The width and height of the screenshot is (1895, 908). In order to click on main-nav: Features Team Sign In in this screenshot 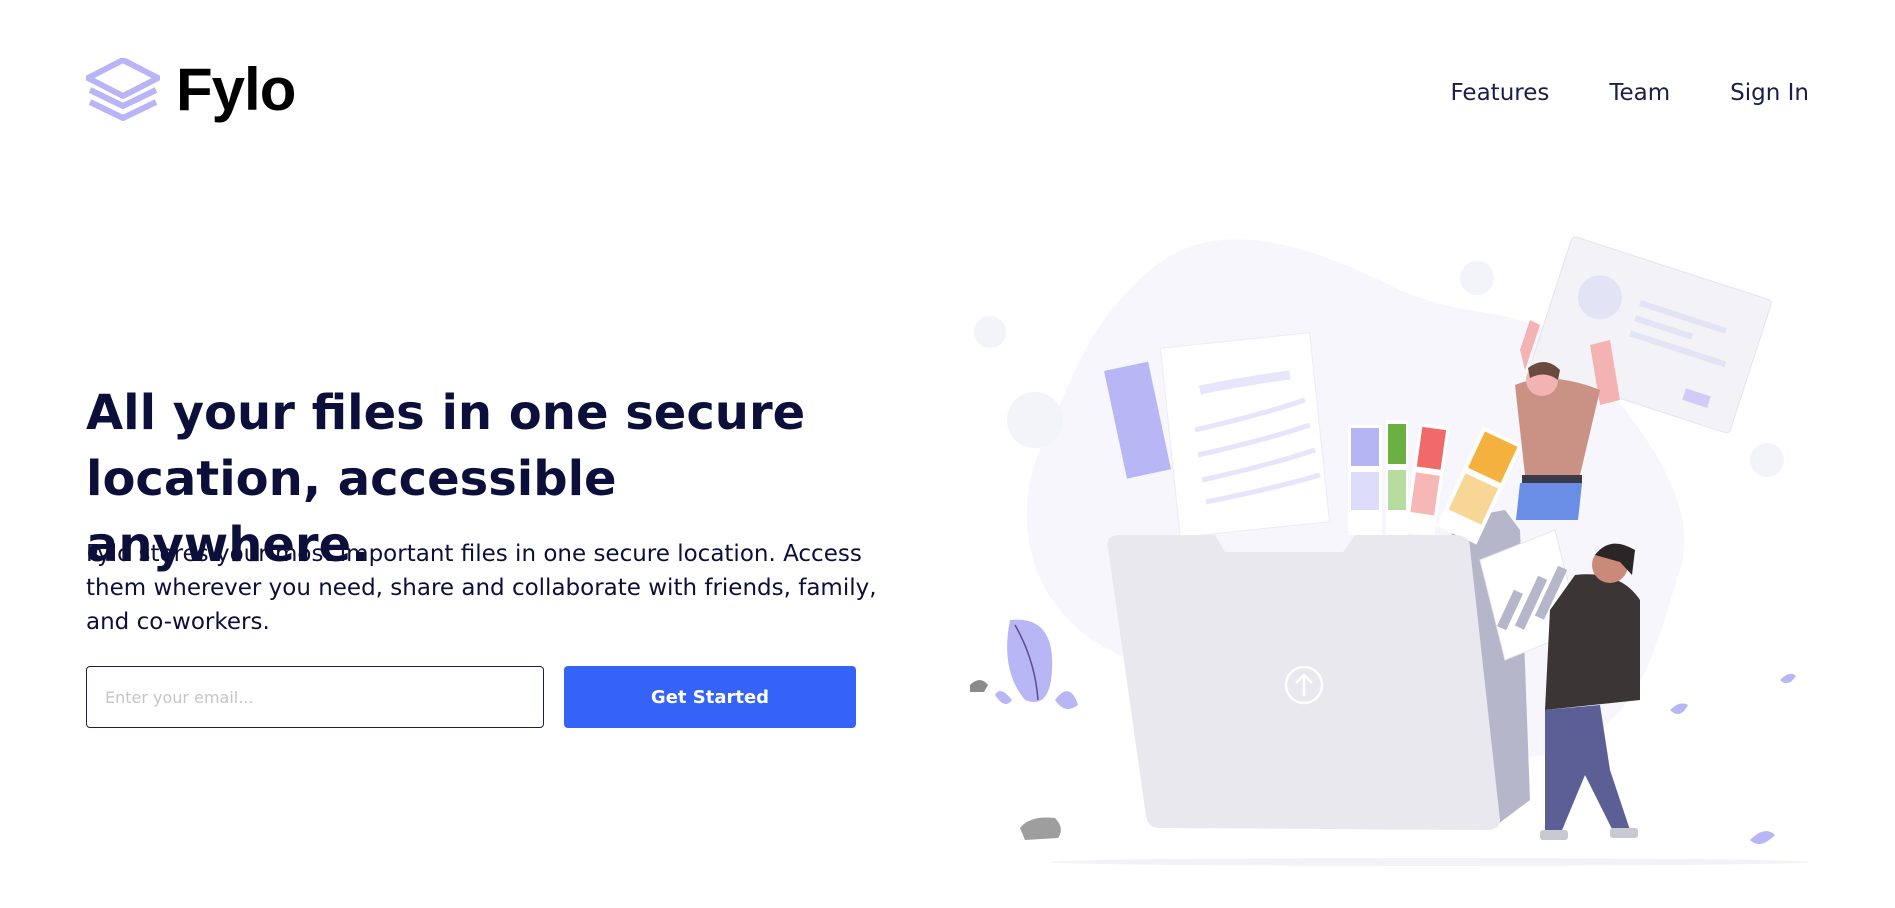, I will do `click(1629, 93)`.